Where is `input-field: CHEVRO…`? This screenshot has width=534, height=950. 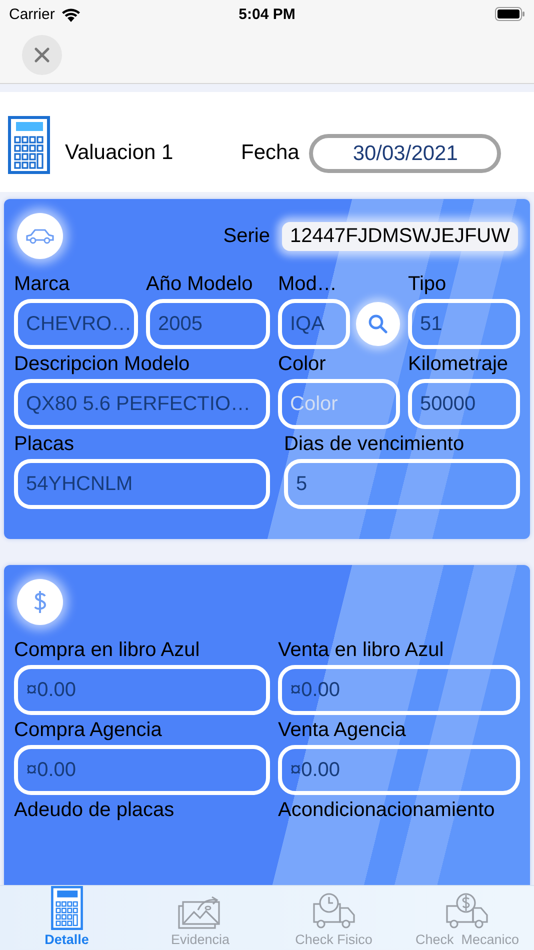
input-field: CHEVRO… is located at coordinates (76, 324).